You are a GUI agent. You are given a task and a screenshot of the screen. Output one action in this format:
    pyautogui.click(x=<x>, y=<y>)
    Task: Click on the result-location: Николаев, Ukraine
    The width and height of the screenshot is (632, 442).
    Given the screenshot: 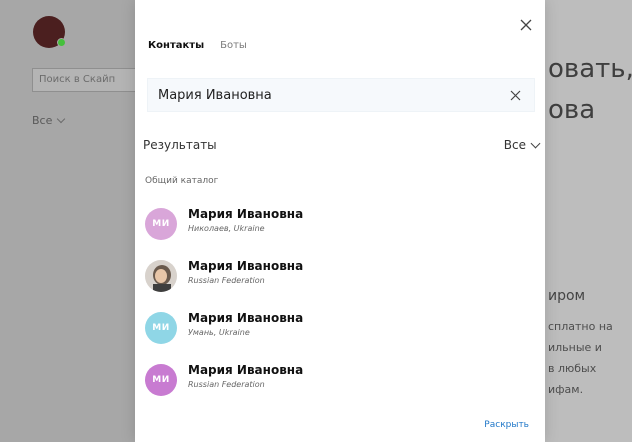 What is the action you would take?
    pyautogui.click(x=226, y=228)
    